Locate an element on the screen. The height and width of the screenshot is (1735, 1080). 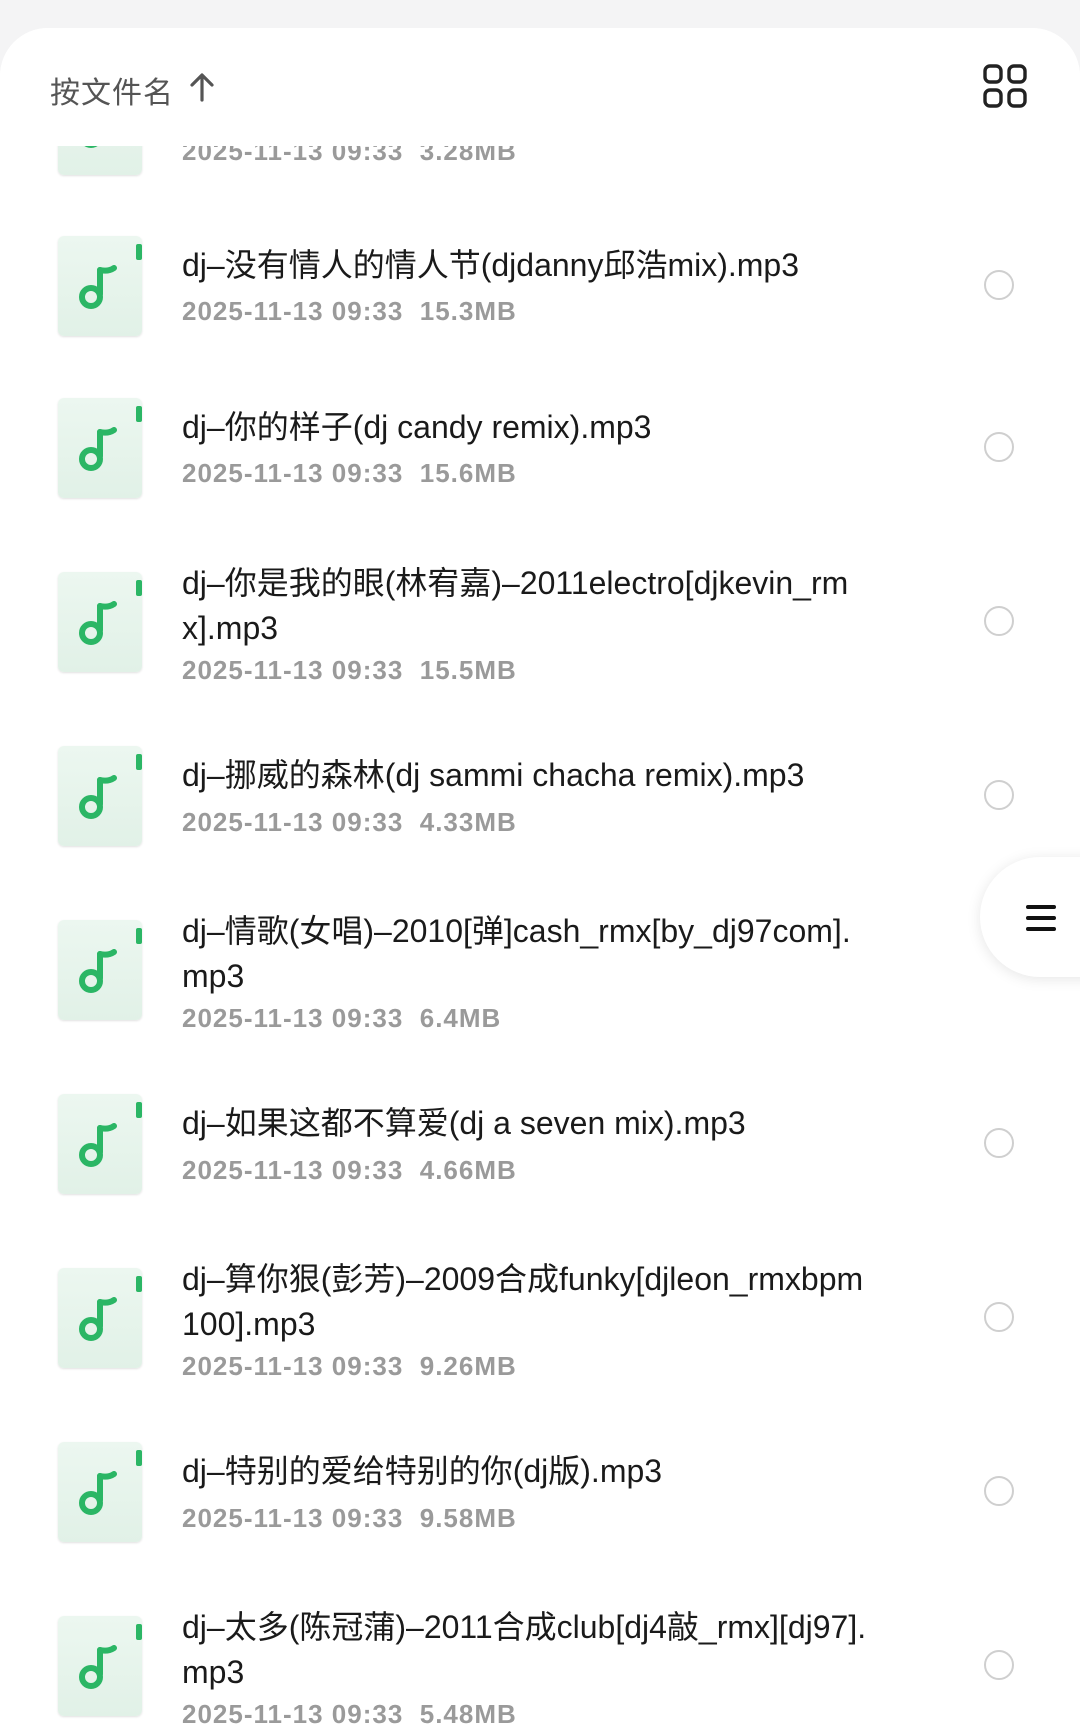
sort-header: 按文件名 is located at coordinates (540, 87).